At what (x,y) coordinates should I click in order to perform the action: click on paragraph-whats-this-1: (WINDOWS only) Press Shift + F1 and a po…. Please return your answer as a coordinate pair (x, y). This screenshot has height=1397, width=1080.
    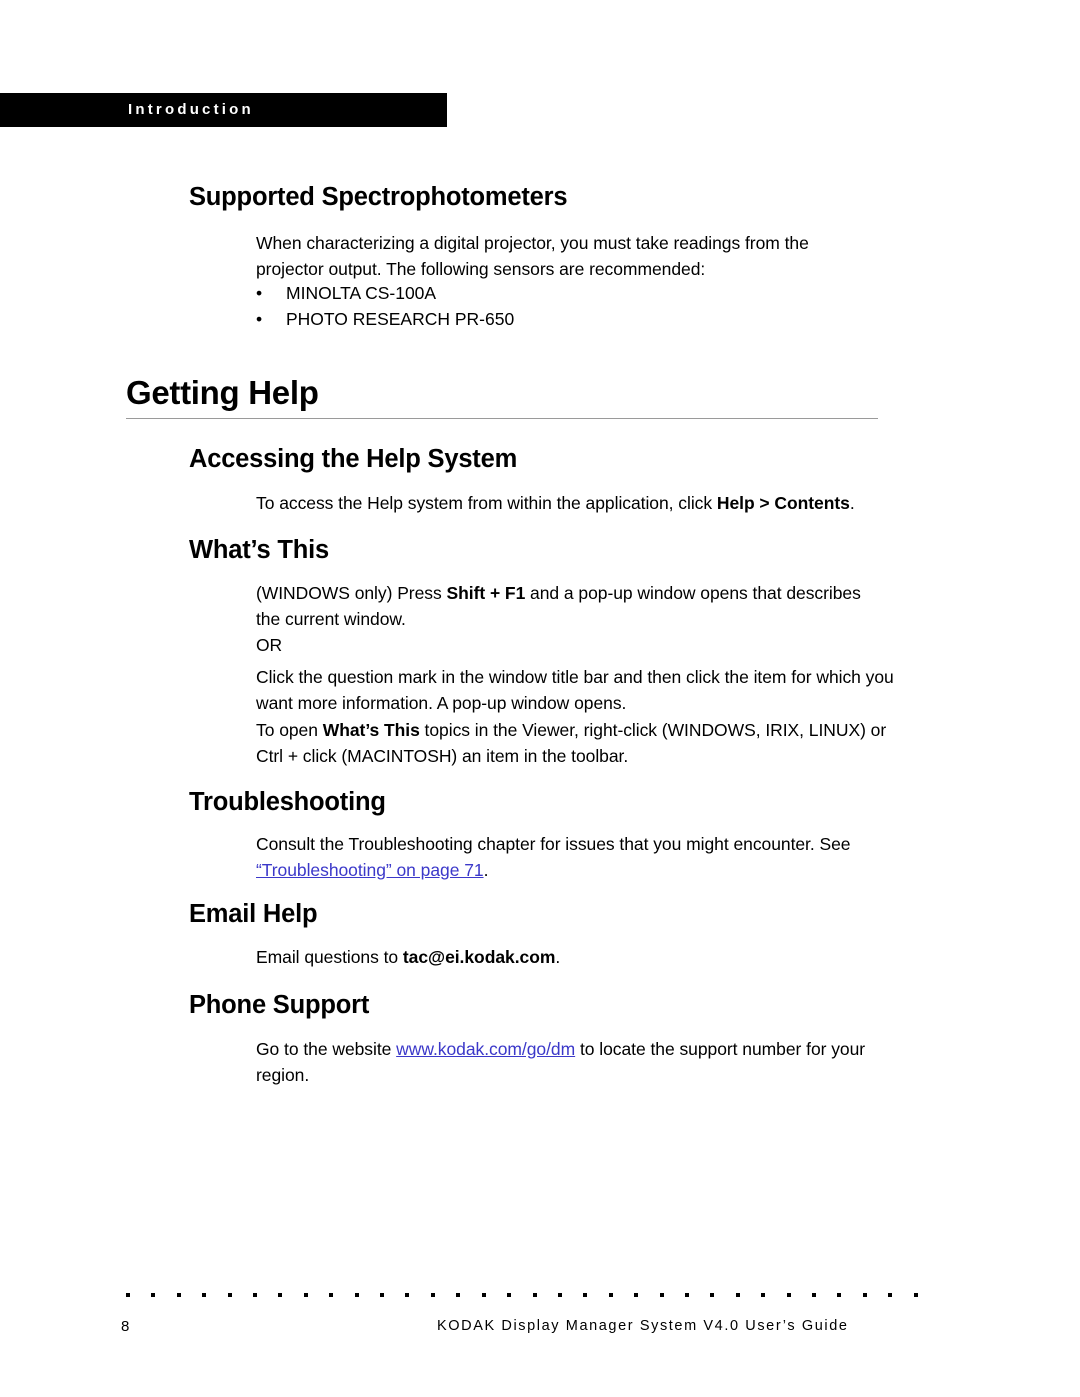
    Looking at the image, I should click on (566, 606).